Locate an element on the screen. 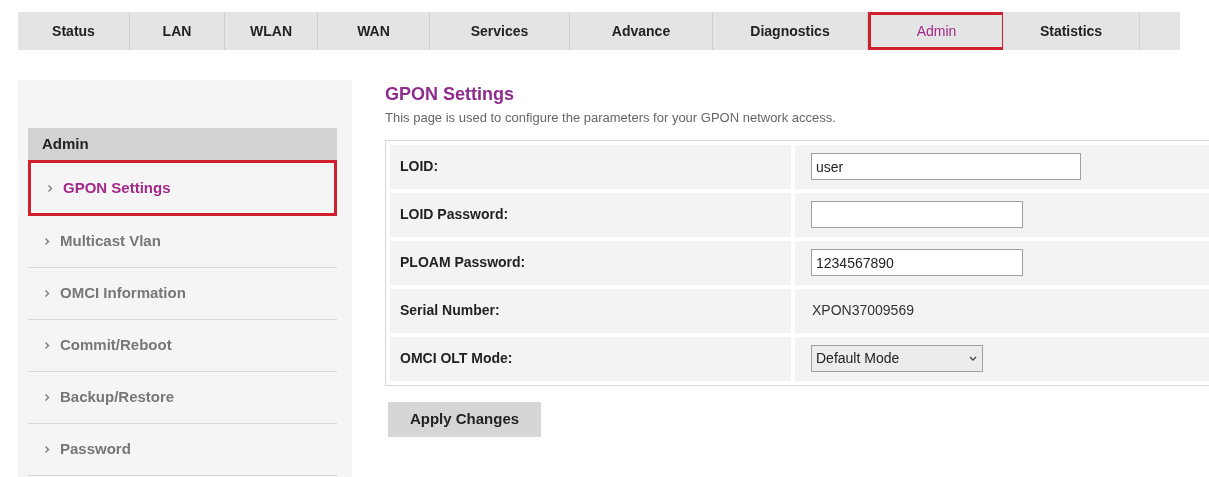  nav-tab: WAN is located at coordinates (374, 31).